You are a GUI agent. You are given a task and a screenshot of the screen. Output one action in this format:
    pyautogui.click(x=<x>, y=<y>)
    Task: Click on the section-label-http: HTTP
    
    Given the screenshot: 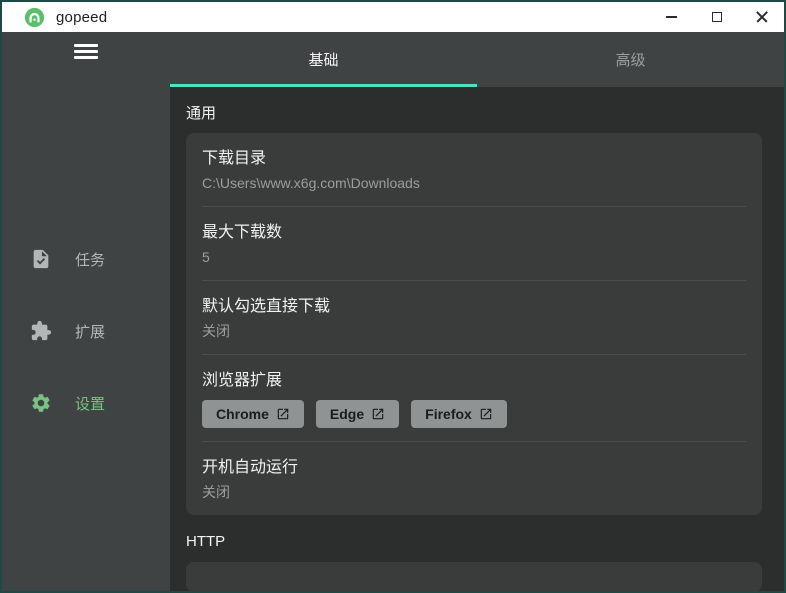 What is the action you would take?
    pyautogui.click(x=206, y=541)
    